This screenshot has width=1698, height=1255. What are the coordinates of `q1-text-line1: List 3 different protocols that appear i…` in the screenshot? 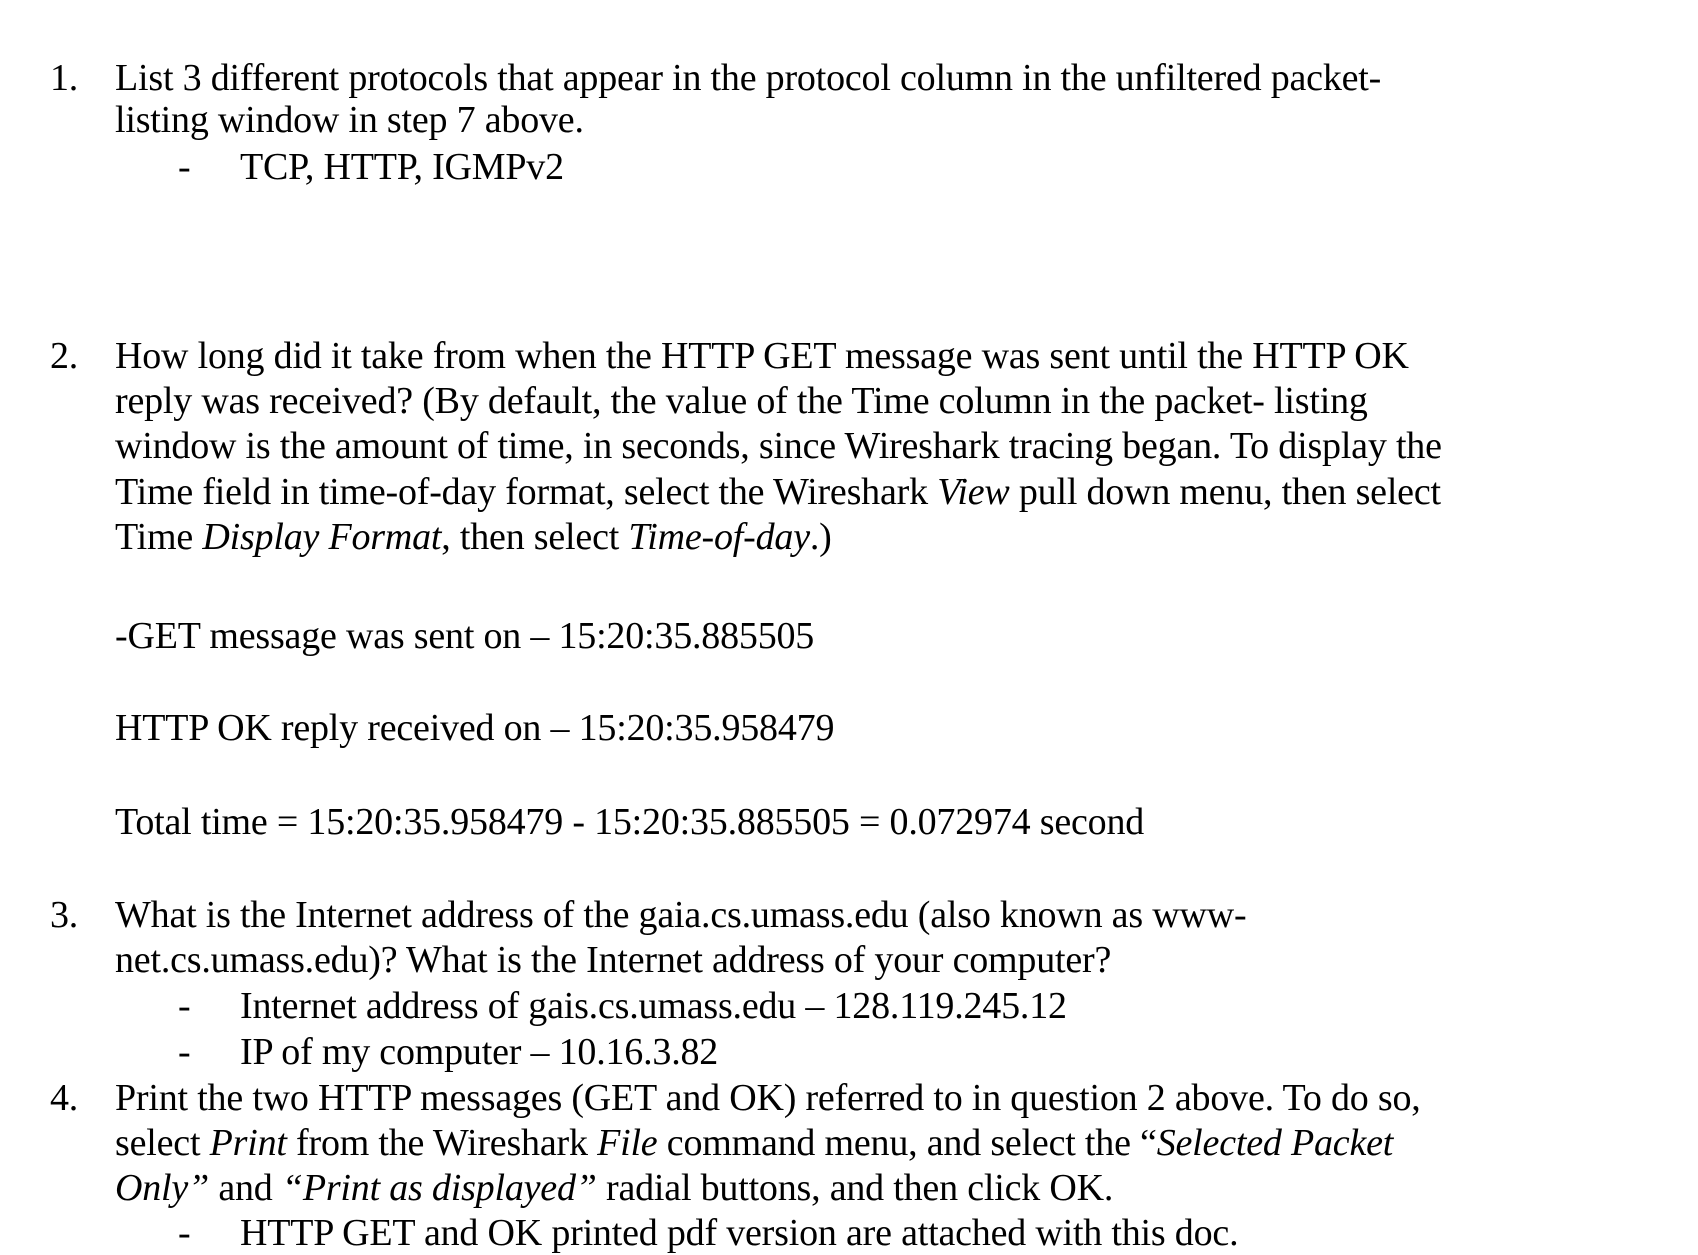 It's located at (748, 78).